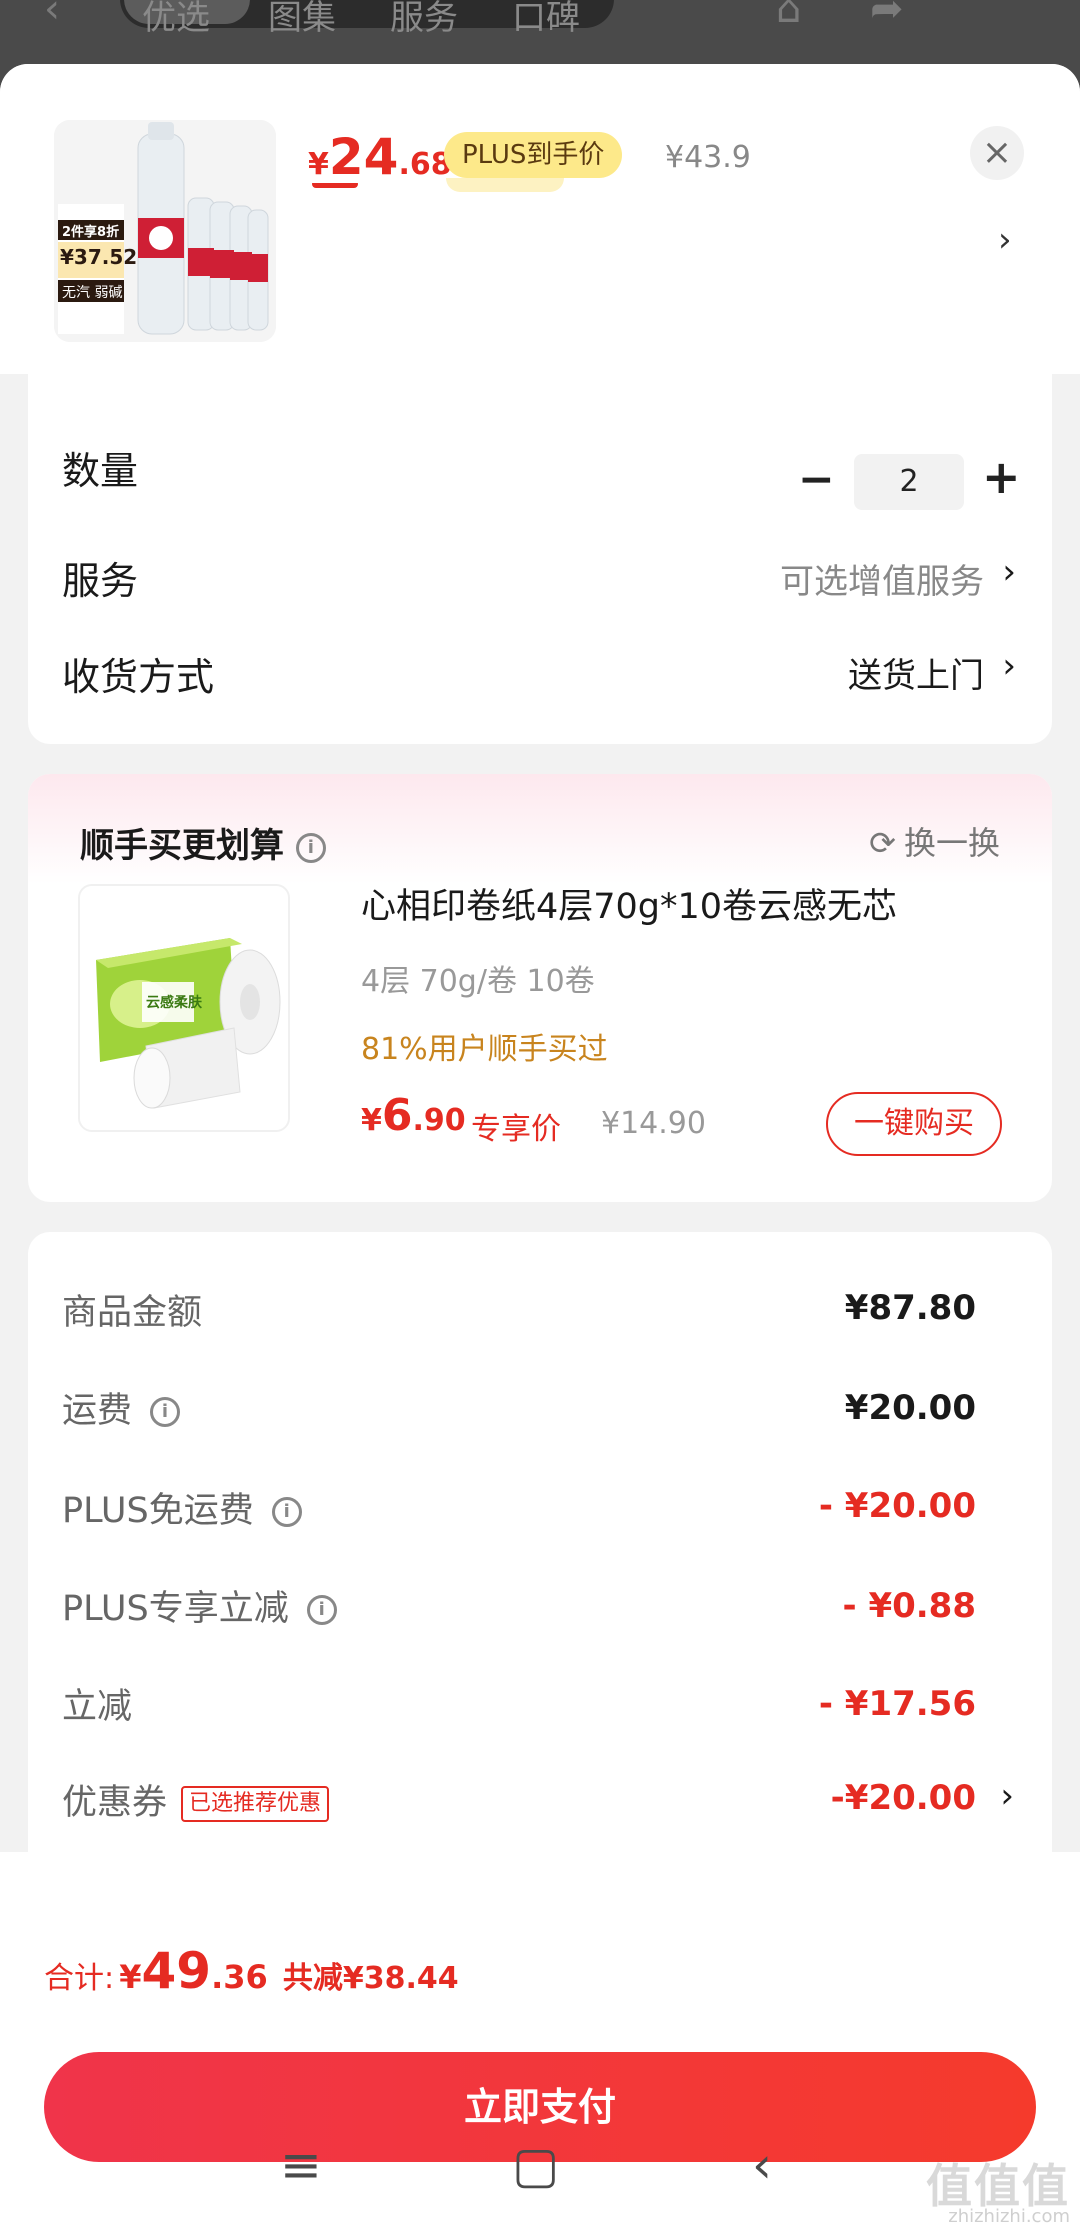 This screenshot has height=2236, width=1080. What do you see at coordinates (897, 1506) in the screenshot?
I see `fee-value-plus-free-shipping: - ¥20.00` at bounding box center [897, 1506].